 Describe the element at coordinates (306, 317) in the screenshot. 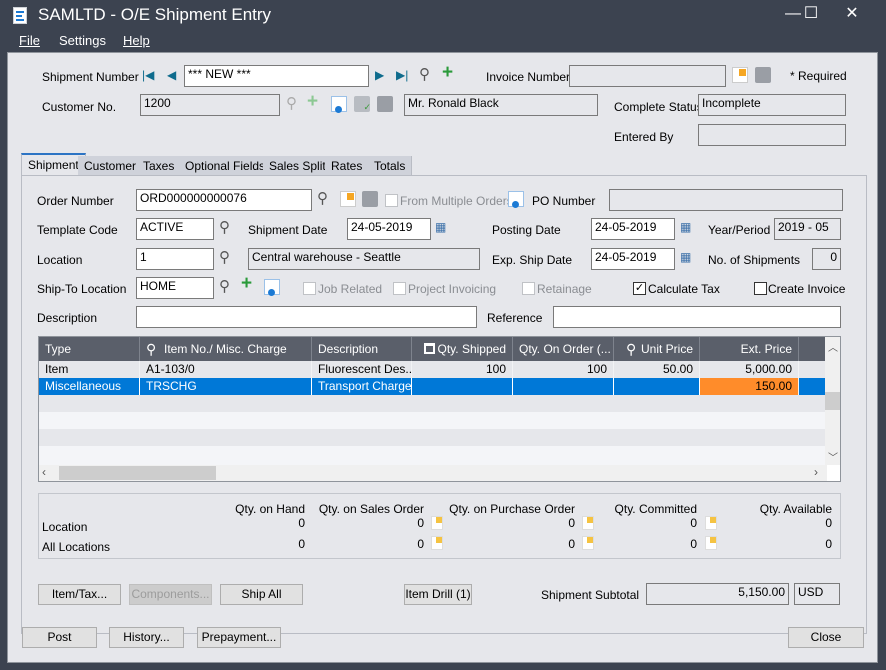

I see `description-input` at that location.